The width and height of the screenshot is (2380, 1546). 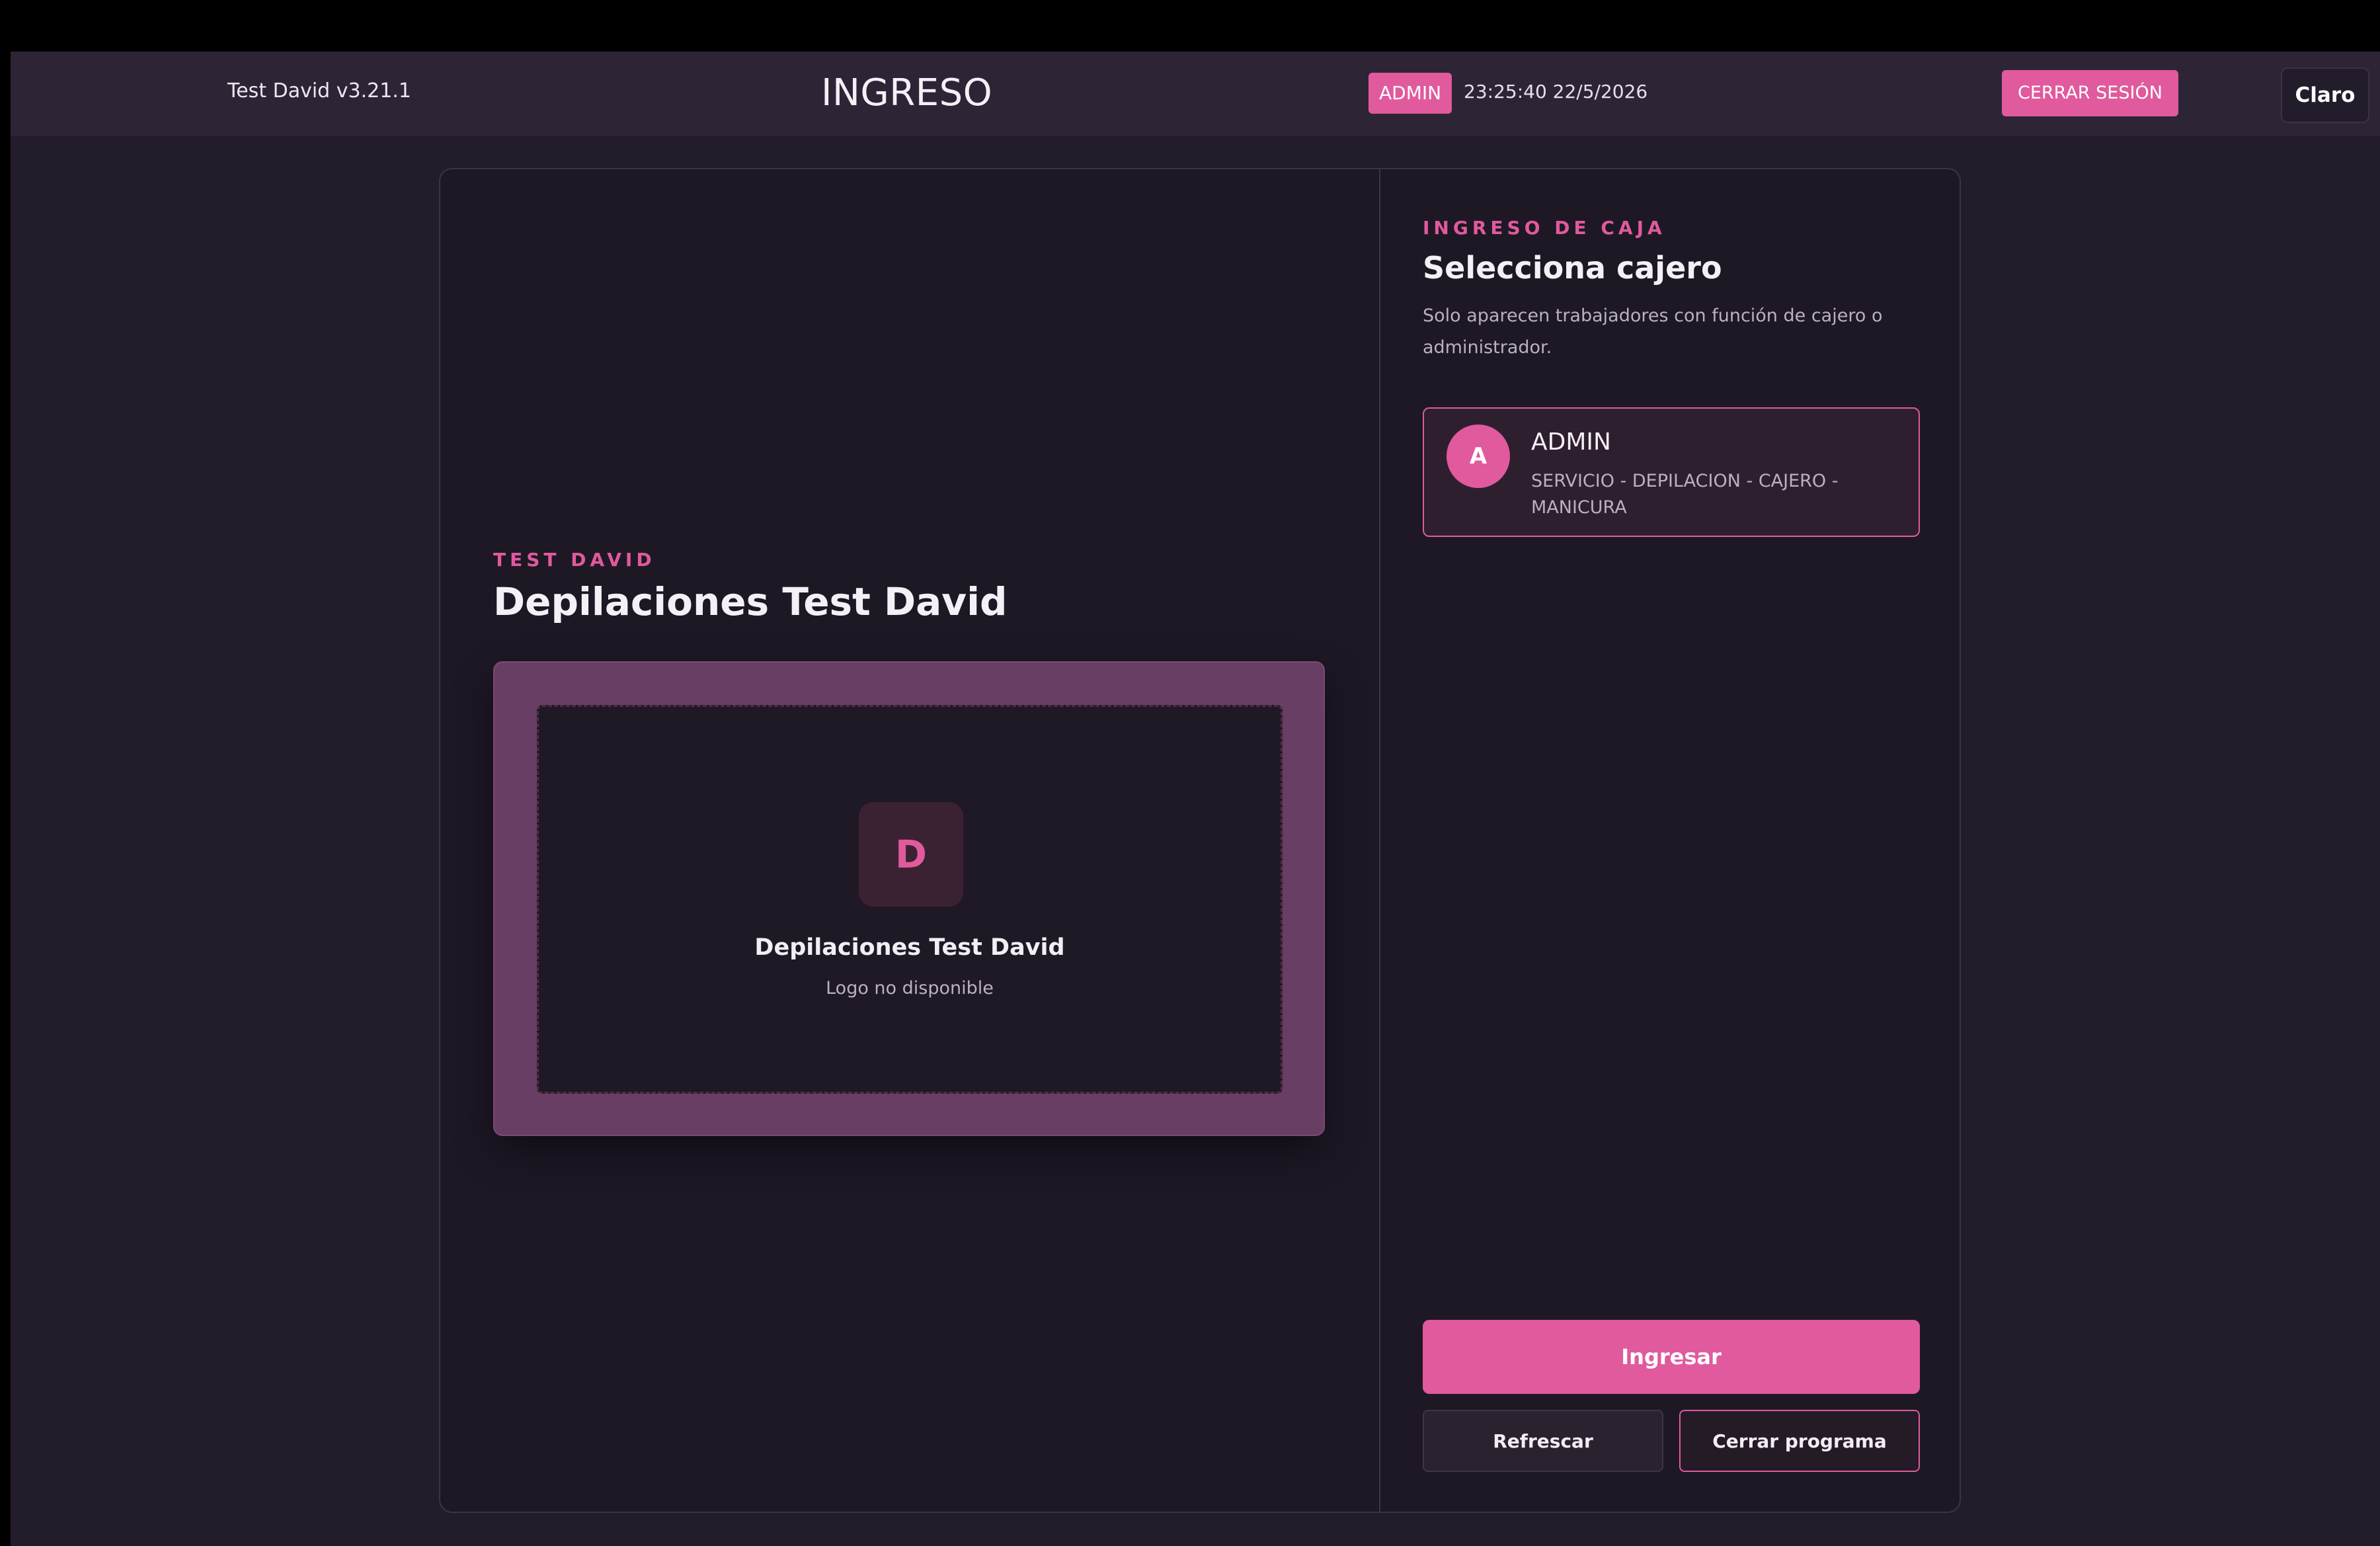 What do you see at coordinates (1556, 91) in the screenshot?
I see `datetime-label: 23:25:40 22/5/2026` at bounding box center [1556, 91].